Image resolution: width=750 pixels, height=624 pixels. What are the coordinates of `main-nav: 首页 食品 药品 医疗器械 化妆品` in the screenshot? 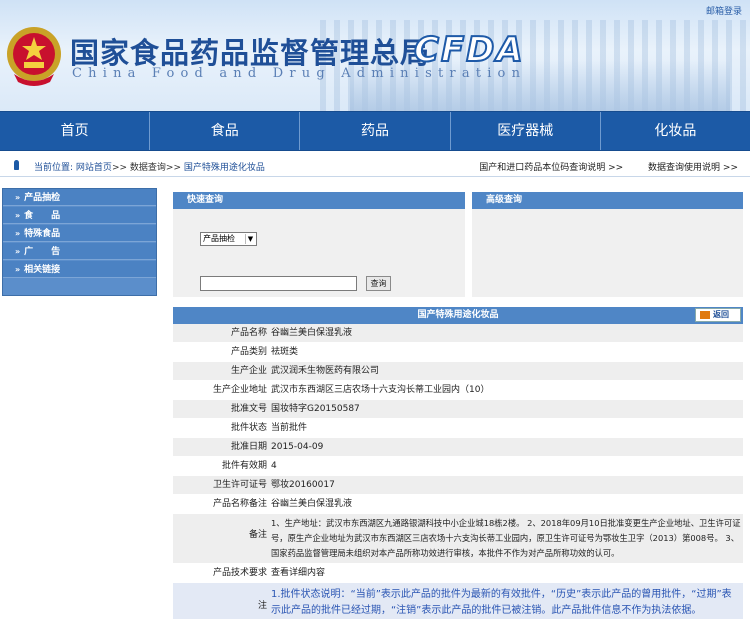 It's located at (375, 131).